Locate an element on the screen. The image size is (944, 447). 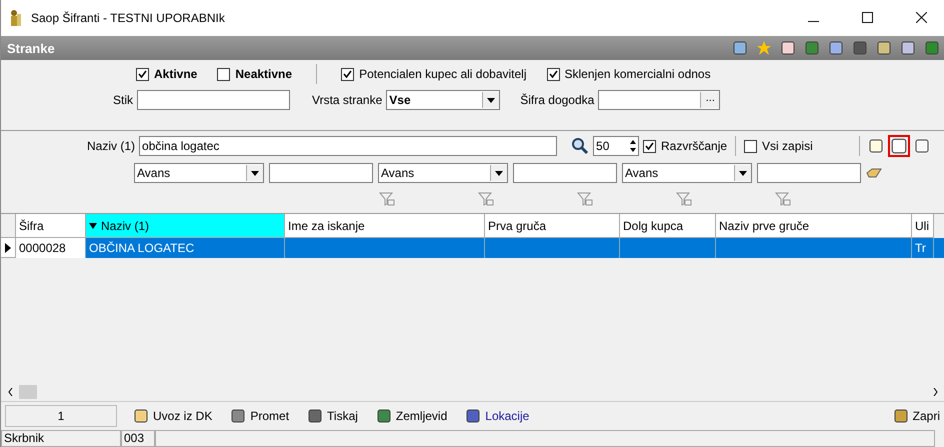
star-icon is located at coordinates (764, 48).